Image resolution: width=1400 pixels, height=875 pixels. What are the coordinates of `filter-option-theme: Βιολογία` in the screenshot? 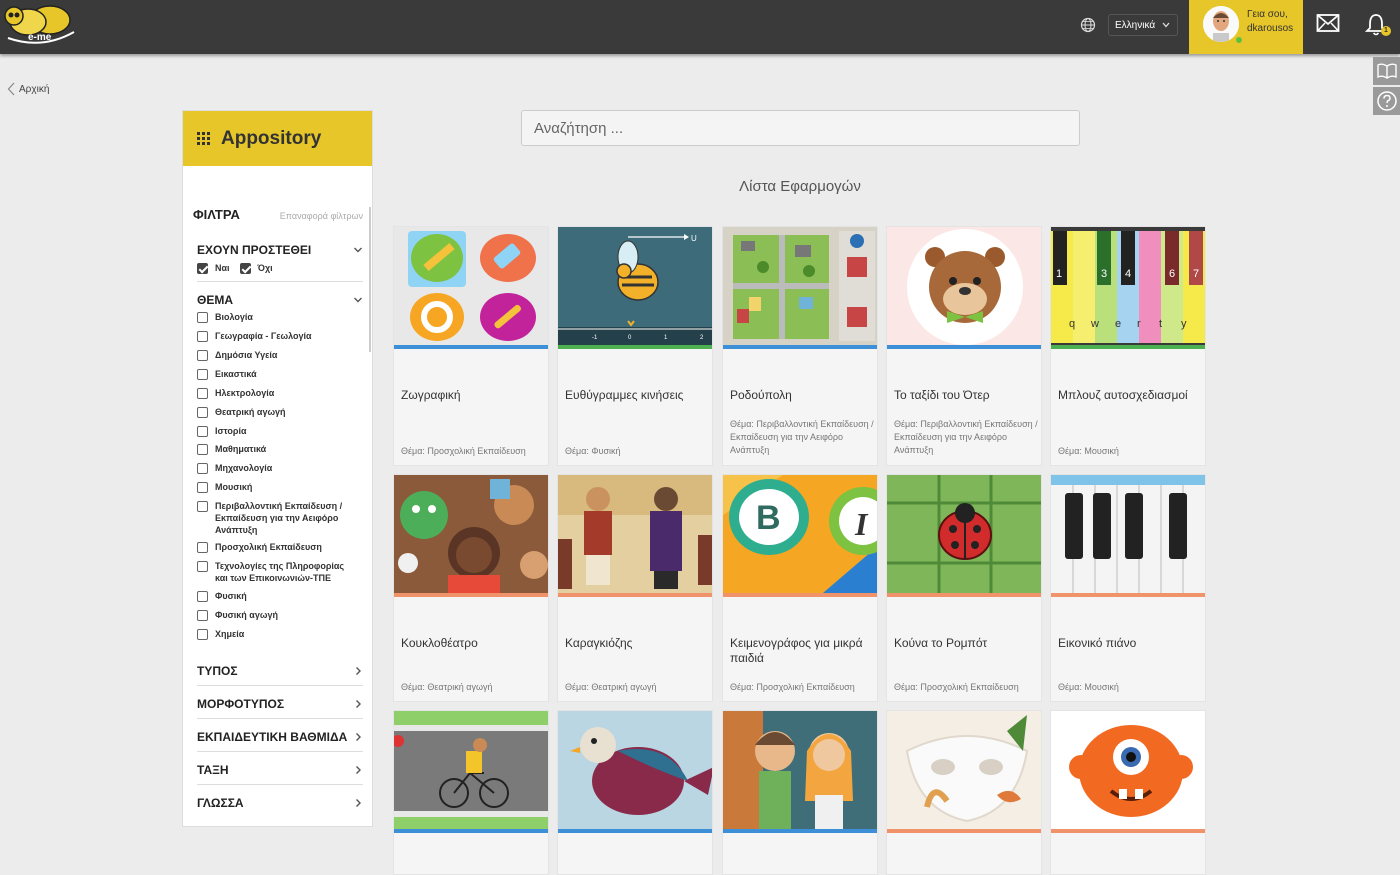 It's located at (277, 317).